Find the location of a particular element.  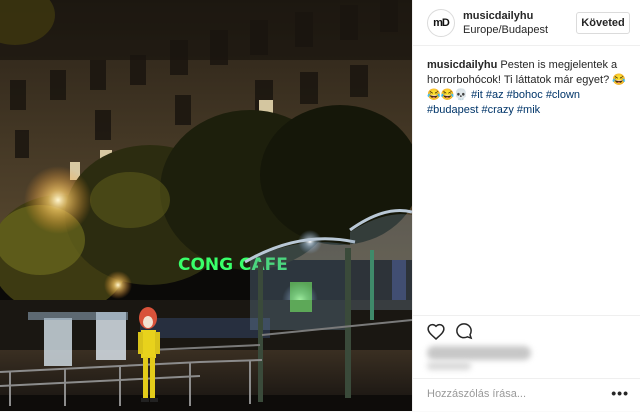

hashtag-link: #crazy is located at coordinates (497, 110).